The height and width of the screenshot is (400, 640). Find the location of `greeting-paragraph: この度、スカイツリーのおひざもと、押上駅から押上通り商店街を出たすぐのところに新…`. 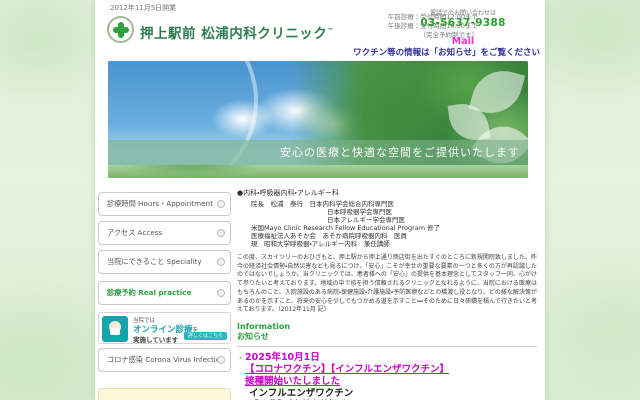

greeting-paragraph: この度、スカイツリーのおひざもと、押上駅から押上通り商店街を出たすぐのところに新… is located at coordinates (387, 284).